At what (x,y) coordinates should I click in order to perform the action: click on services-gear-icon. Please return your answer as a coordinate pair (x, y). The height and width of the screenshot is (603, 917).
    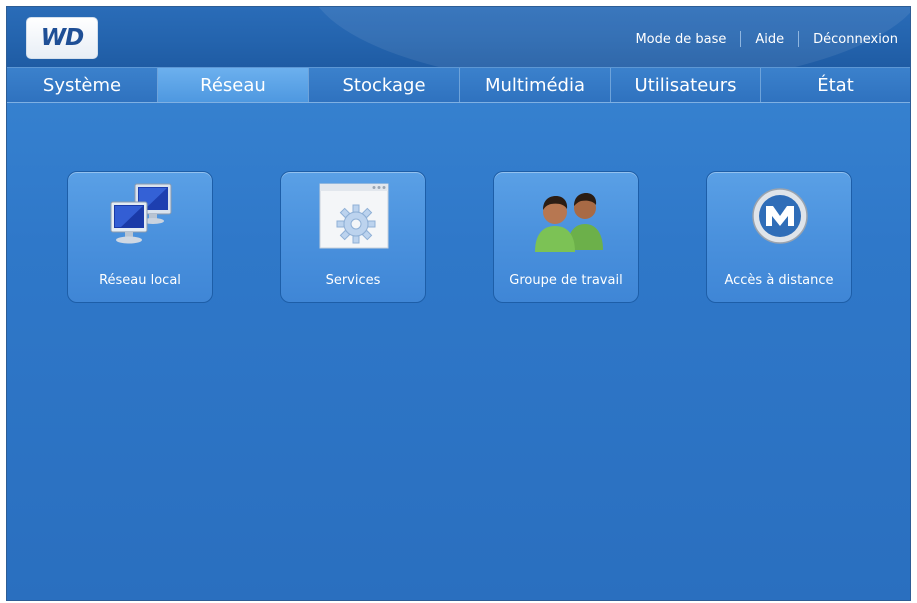
    Looking at the image, I should click on (354, 216).